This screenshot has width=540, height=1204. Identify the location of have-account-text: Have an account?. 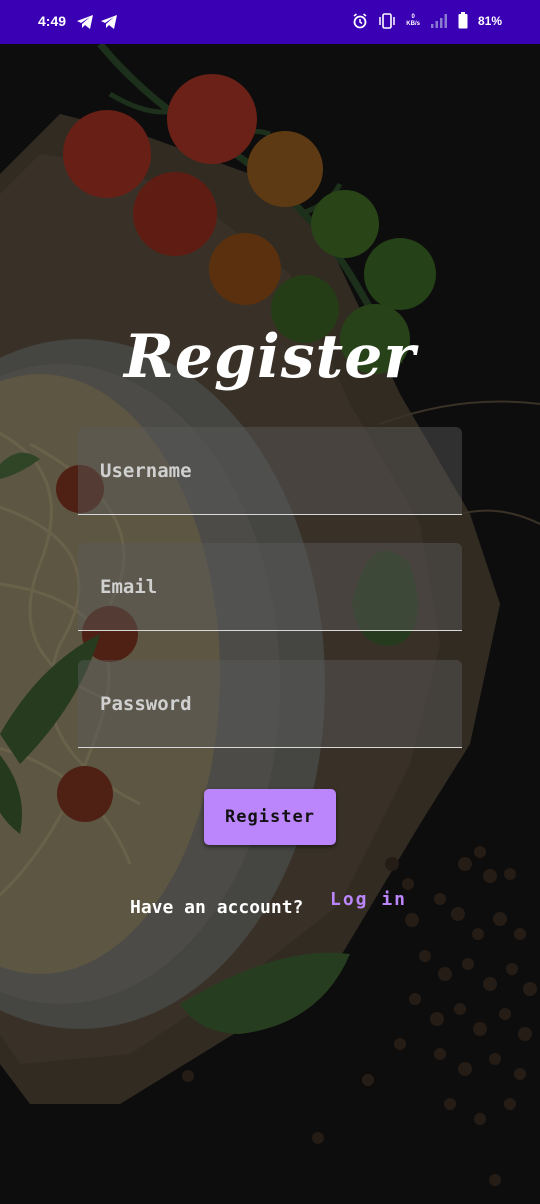
(217, 907).